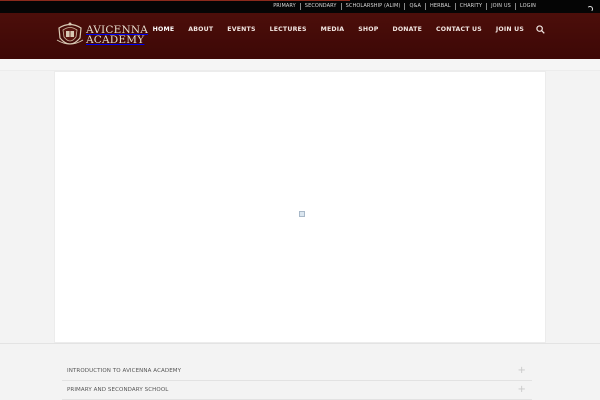  Describe the element at coordinates (200, 29) in the screenshot. I see `nav-about: ABOUT` at that location.